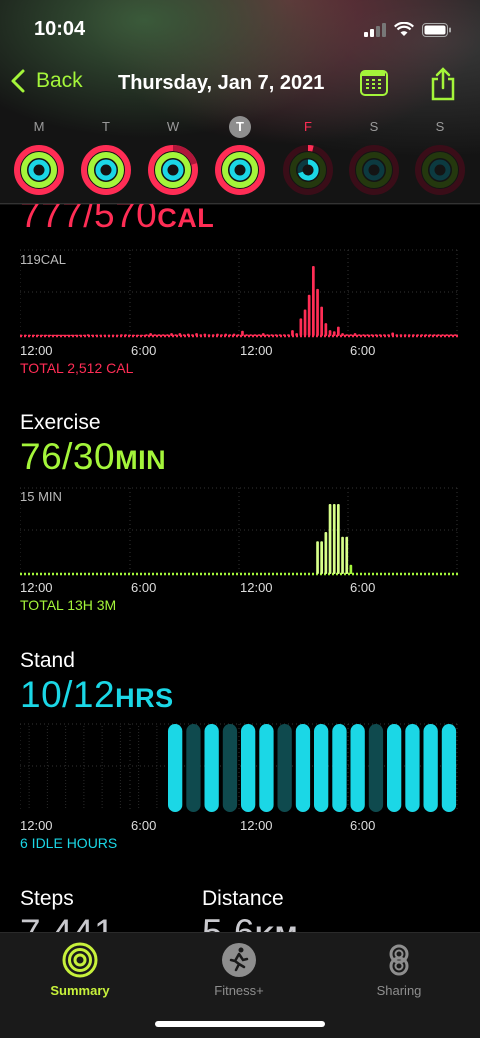  I want to click on back-label: Back, so click(59, 80).